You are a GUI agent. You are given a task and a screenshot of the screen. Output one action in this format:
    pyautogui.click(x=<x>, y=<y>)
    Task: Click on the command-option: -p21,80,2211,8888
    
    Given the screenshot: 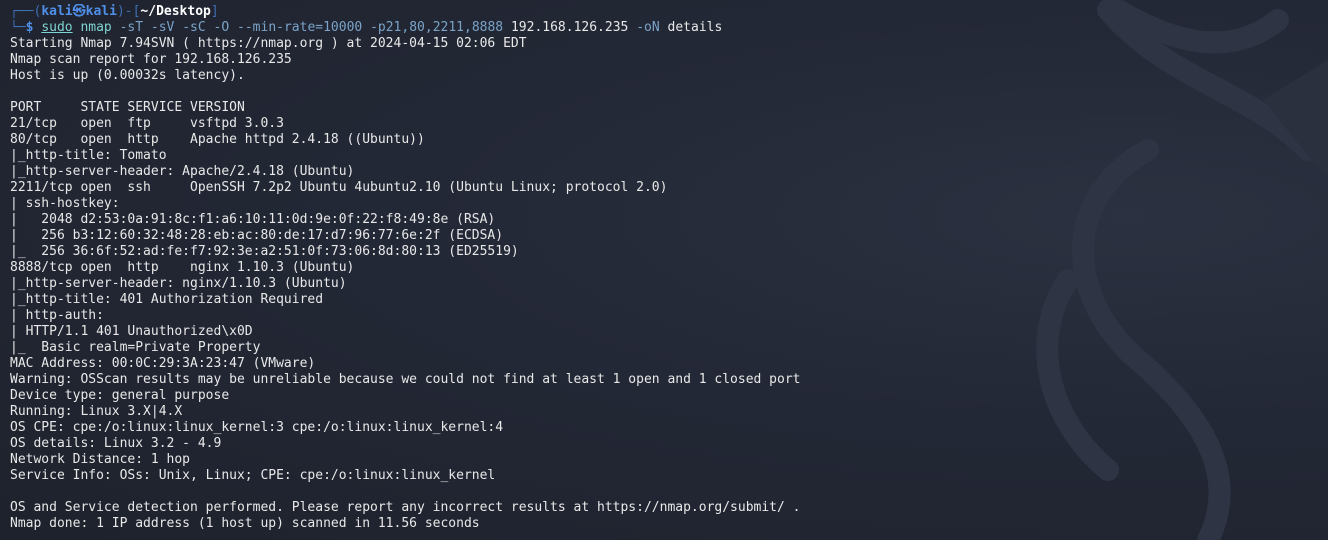 What is the action you would take?
    pyautogui.click(x=437, y=27)
    